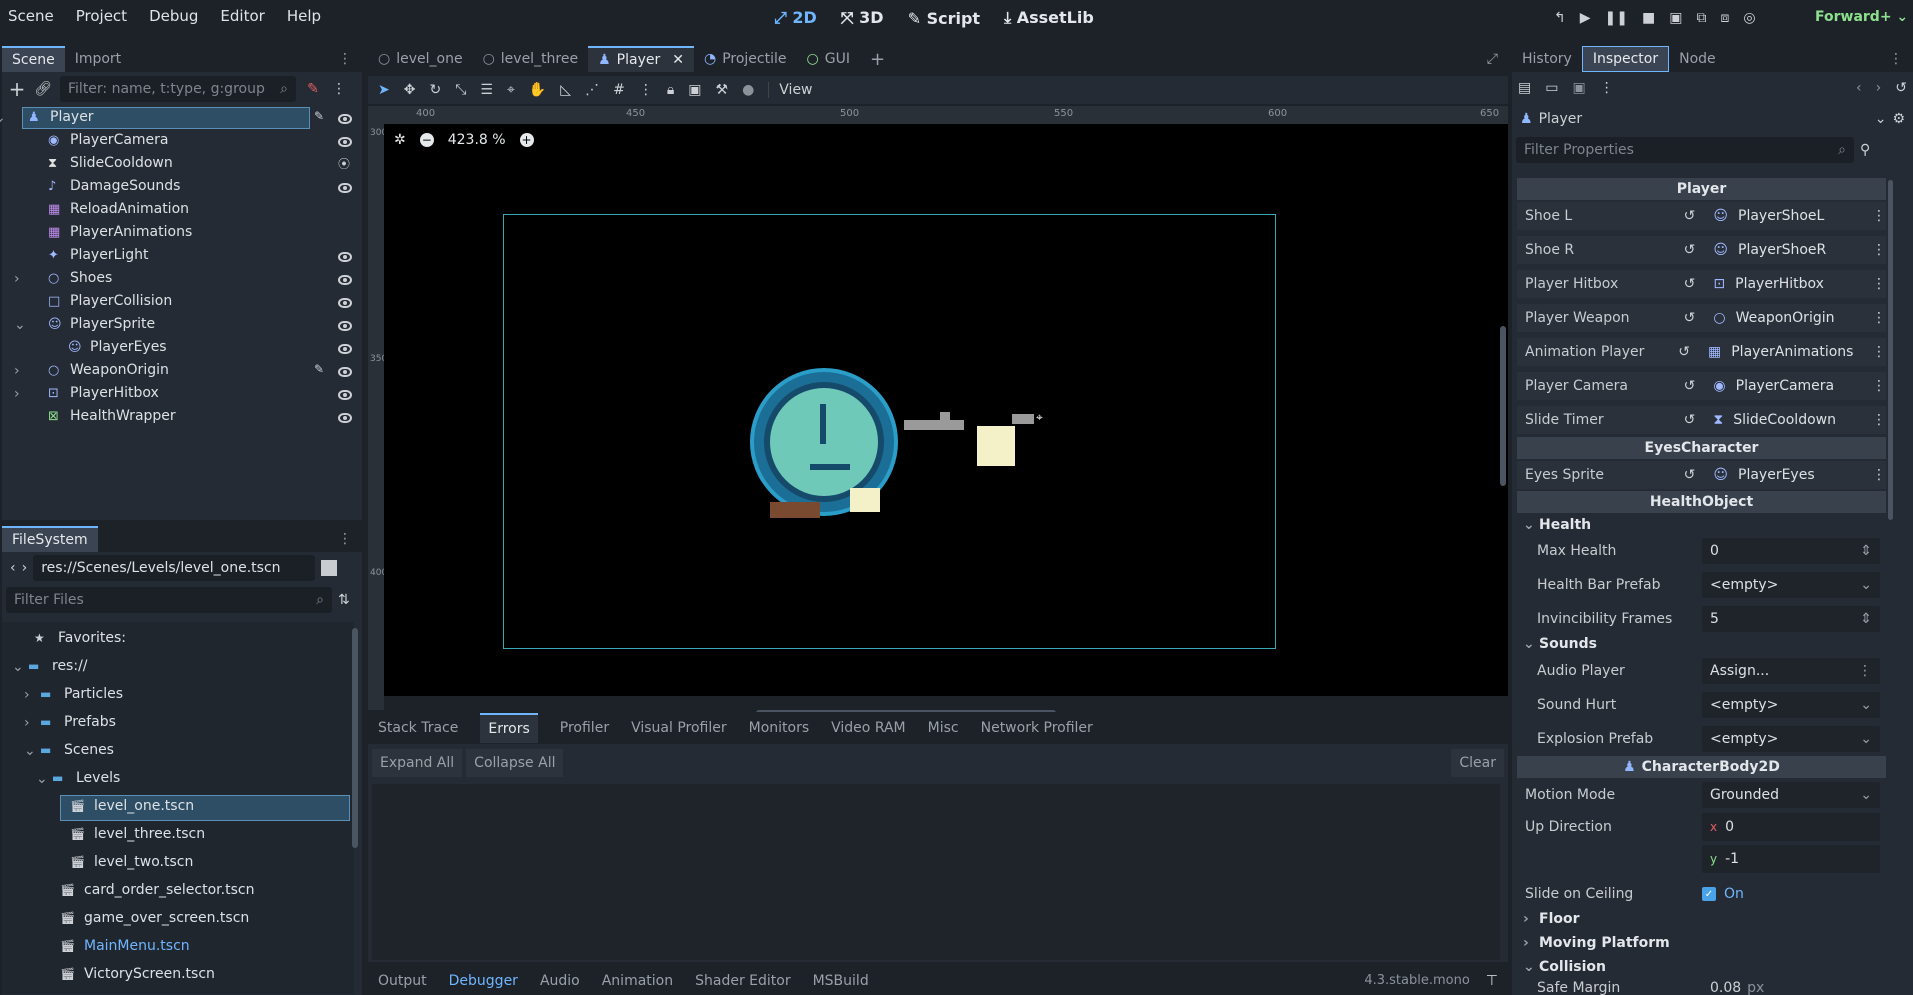 The image size is (1913, 995). Describe the element at coordinates (1049, 18) in the screenshot. I see `workspace-assetlib: ⤓ AssetLib` at that location.